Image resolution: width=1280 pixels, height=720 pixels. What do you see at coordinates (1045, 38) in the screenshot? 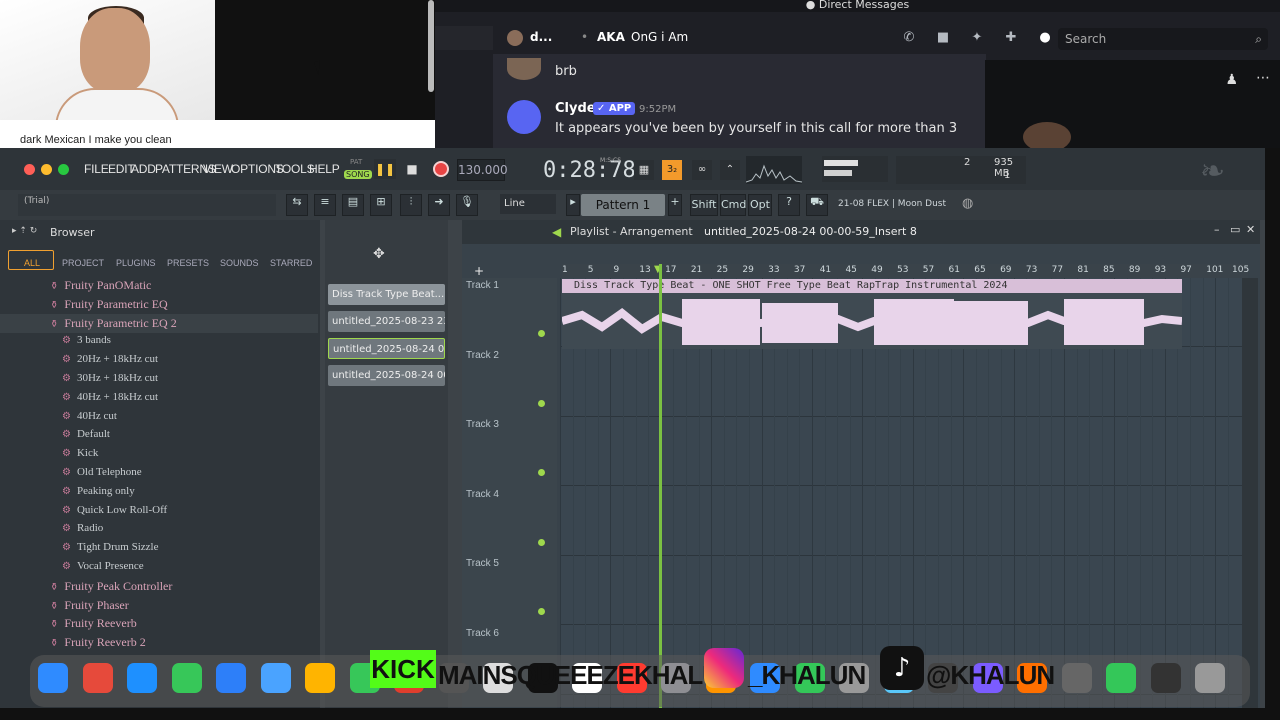
I see `profile-icon: ●` at bounding box center [1045, 38].